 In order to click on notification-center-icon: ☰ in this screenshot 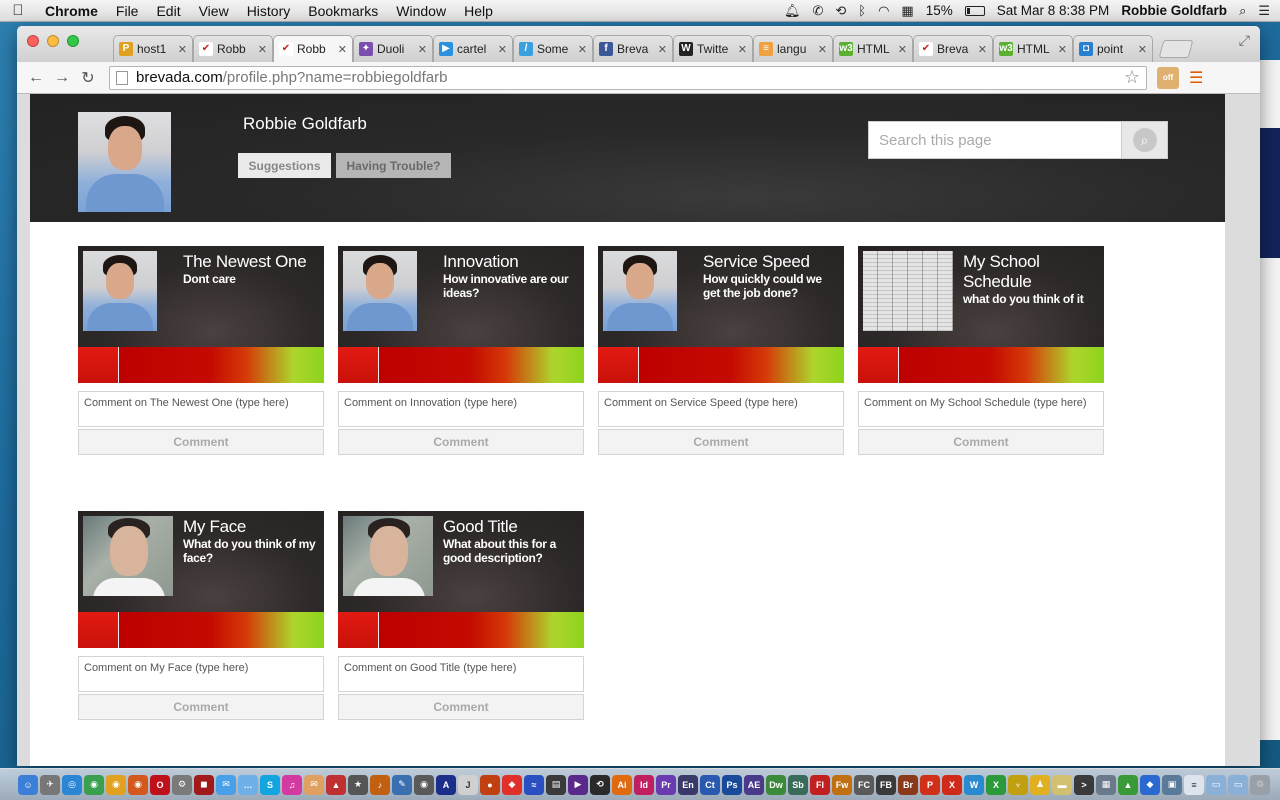, I will do `click(1264, 11)`.